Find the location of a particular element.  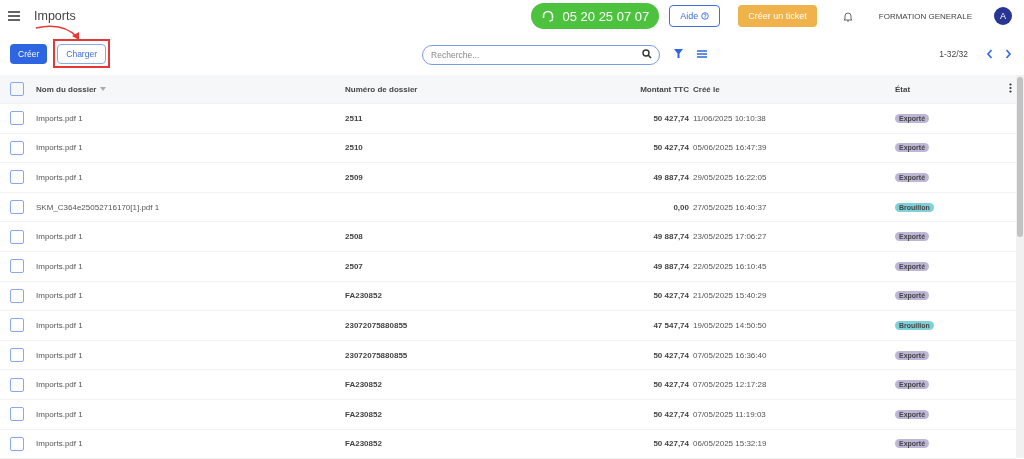

more-icon is located at coordinates (1010, 88).